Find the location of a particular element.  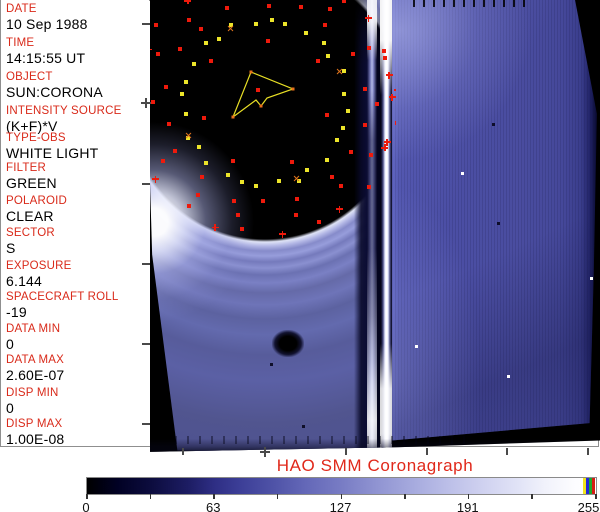

sidebar-field: EXPOSURE 6.144 is located at coordinates (39, 274).